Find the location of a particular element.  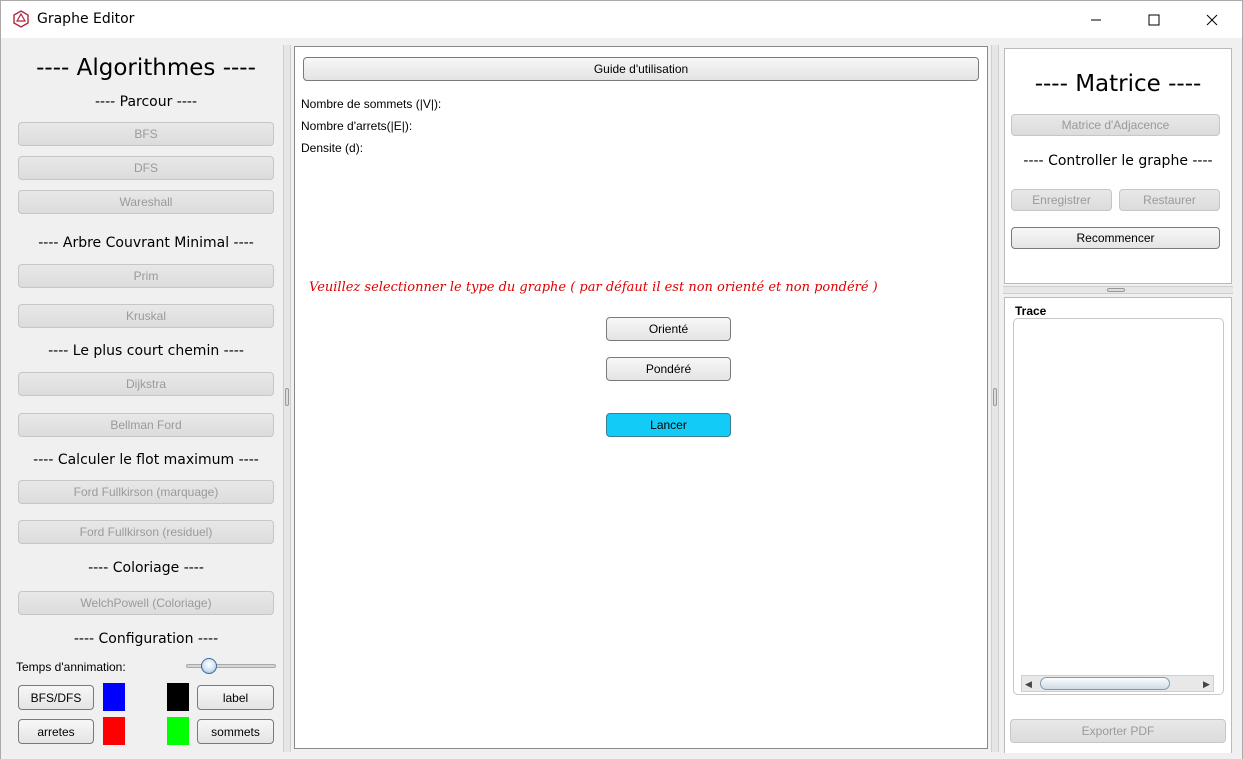

animation-slider-track is located at coordinates (231, 666).